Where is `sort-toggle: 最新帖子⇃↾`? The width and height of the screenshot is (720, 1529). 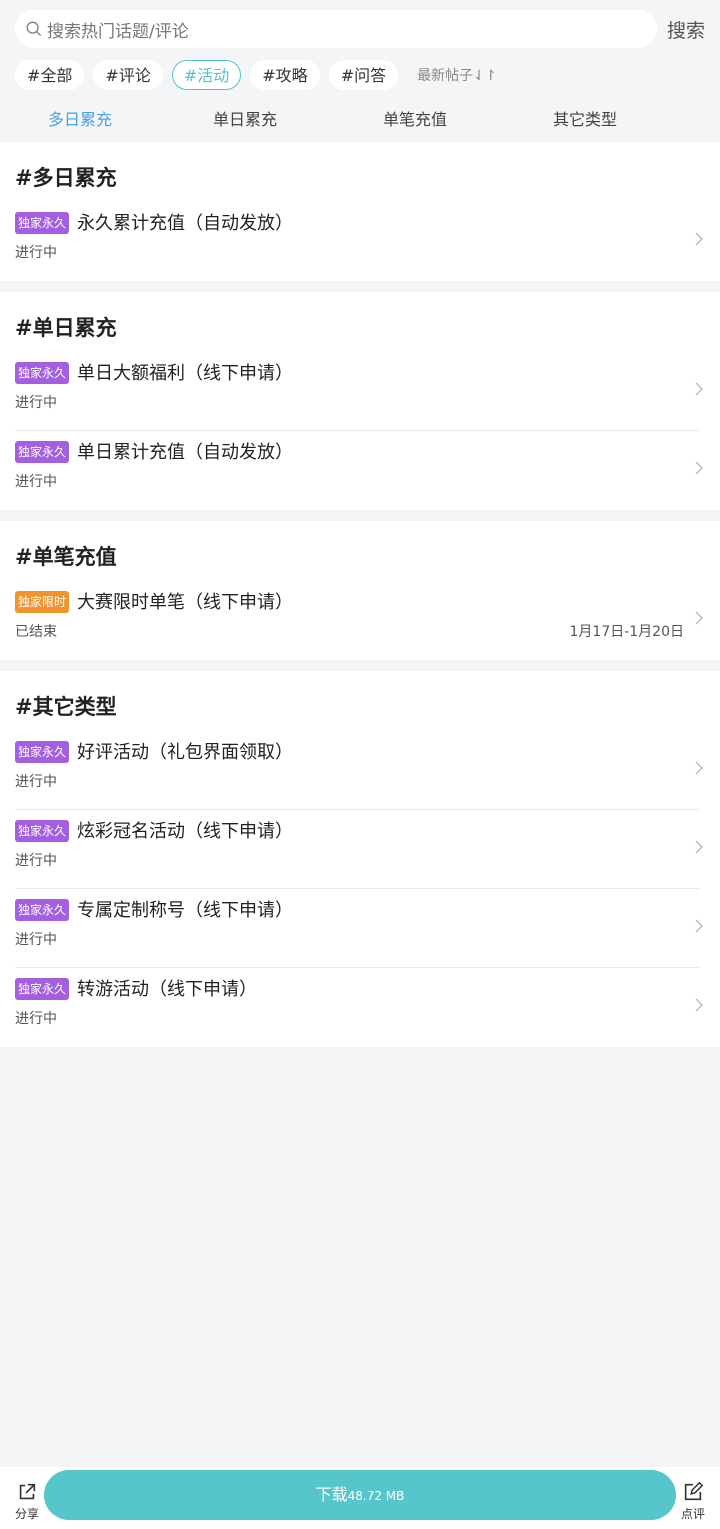 sort-toggle: 最新帖子⇃↾ is located at coordinates (456, 75).